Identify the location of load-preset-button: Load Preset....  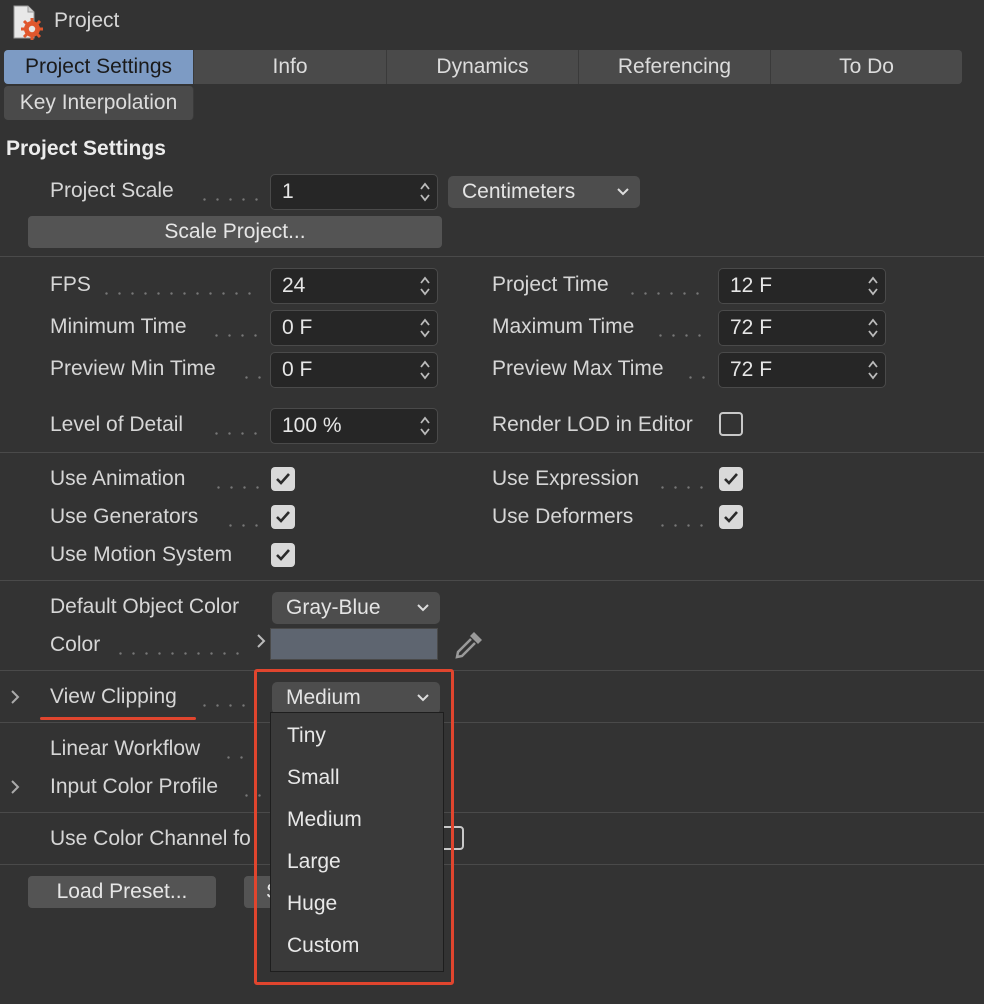
(122, 892).